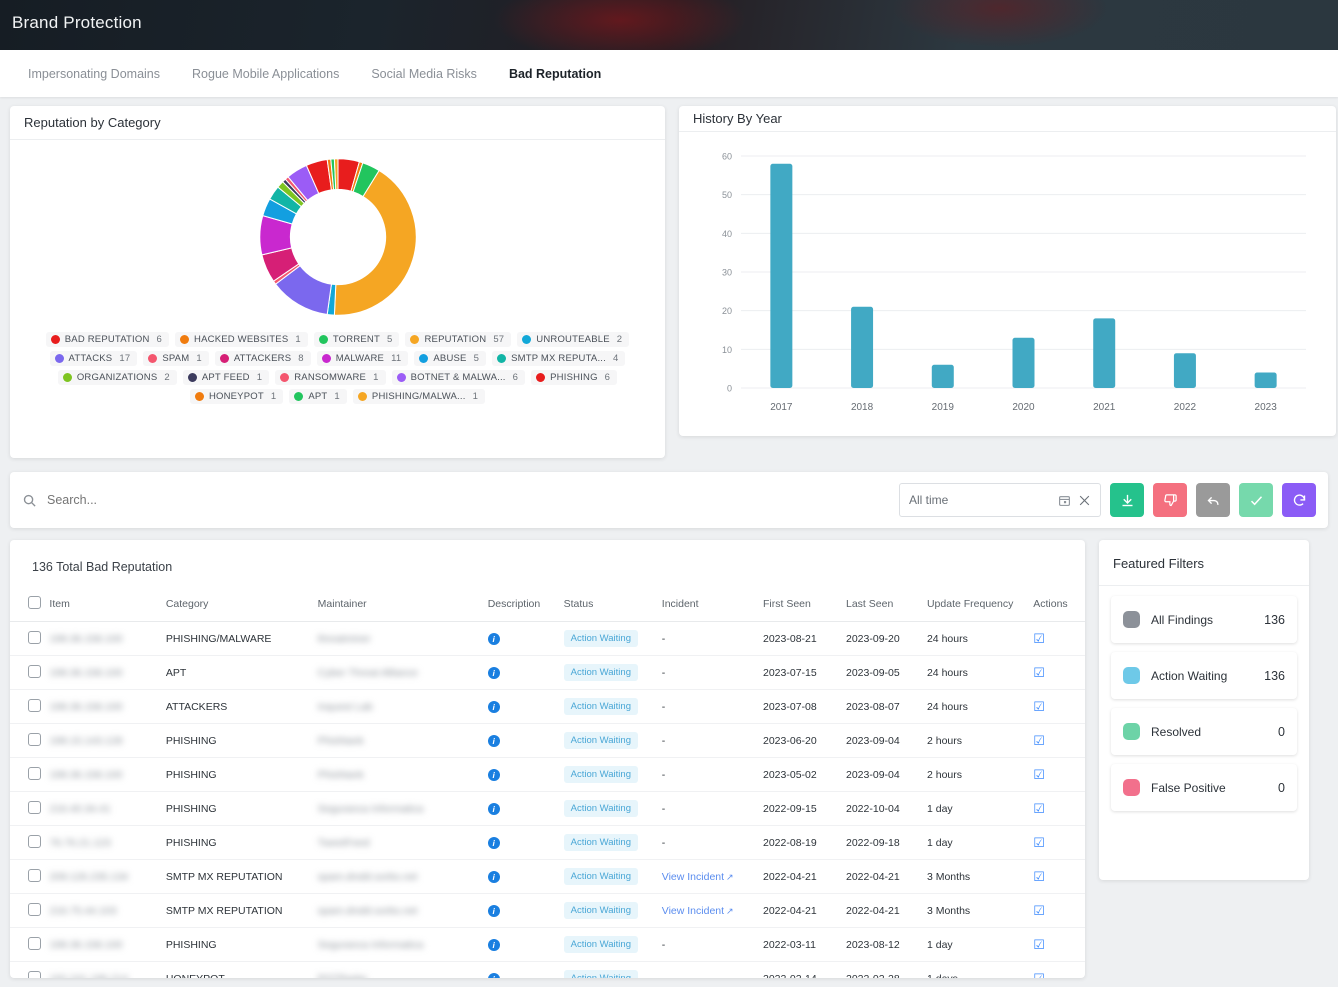 The height and width of the screenshot is (987, 1338). Describe the element at coordinates (1170, 500) in the screenshot. I see `false-positive-button` at that location.